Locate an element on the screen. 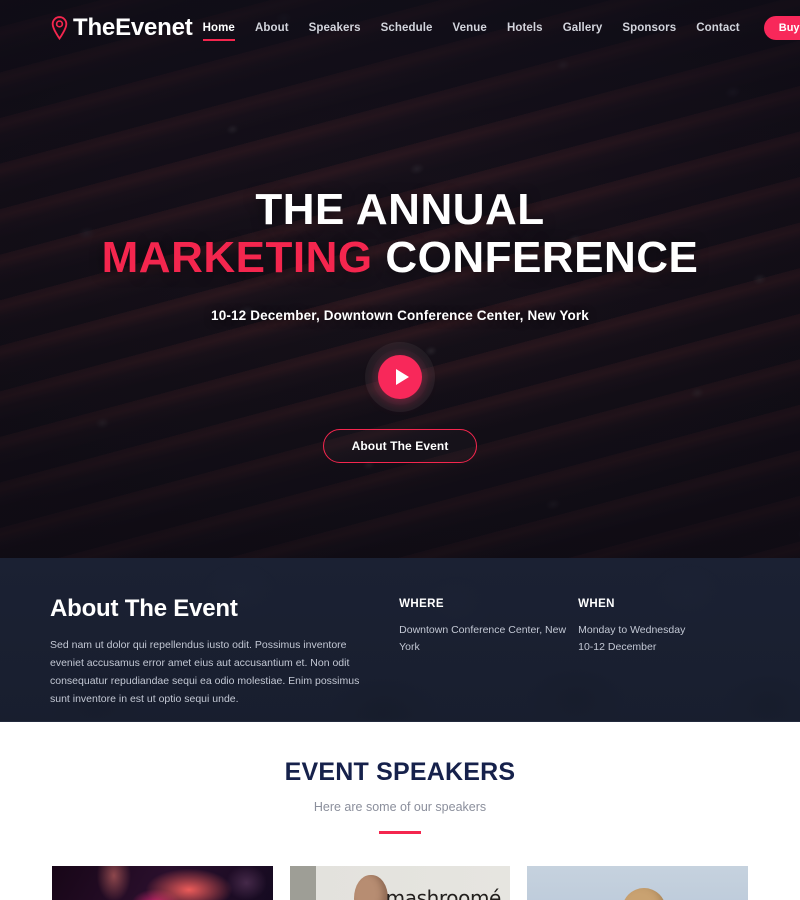 This screenshot has width=800, height=900. nav-item-gallery: Gallery is located at coordinates (583, 28).